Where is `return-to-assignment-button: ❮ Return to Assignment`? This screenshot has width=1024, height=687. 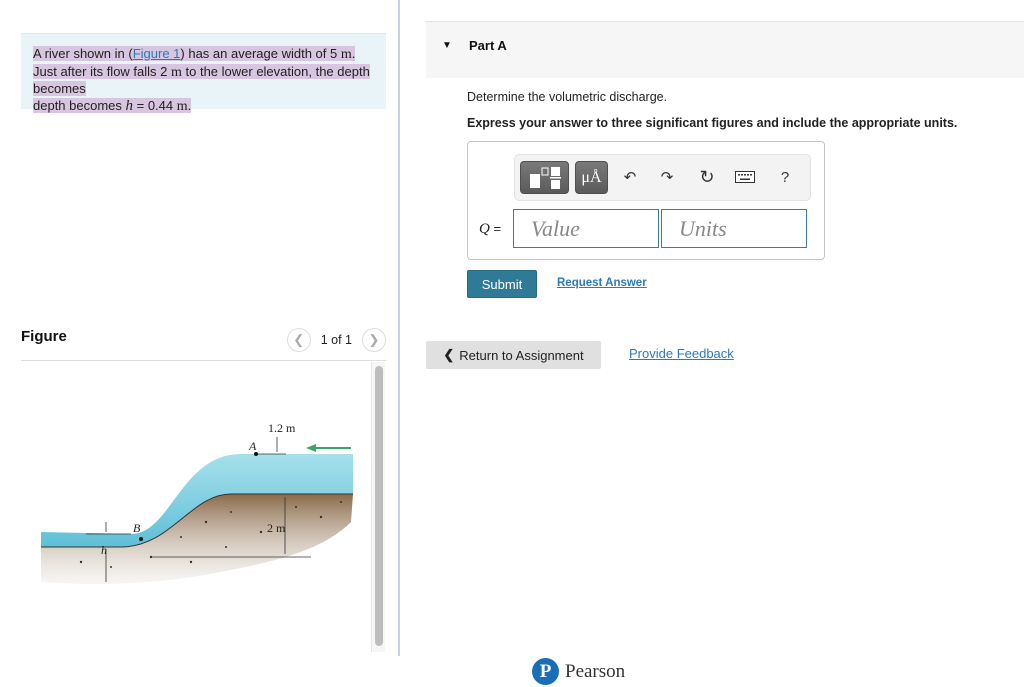 return-to-assignment-button: ❮ Return to Assignment is located at coordinates (513, 355).